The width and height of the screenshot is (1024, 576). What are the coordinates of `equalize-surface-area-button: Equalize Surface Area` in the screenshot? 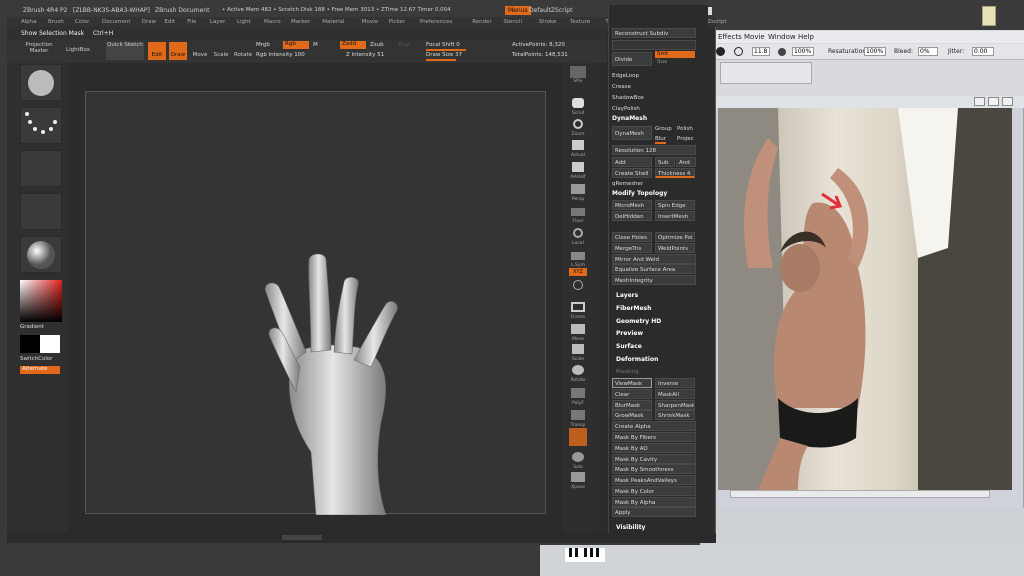 It's located at (654, 269).